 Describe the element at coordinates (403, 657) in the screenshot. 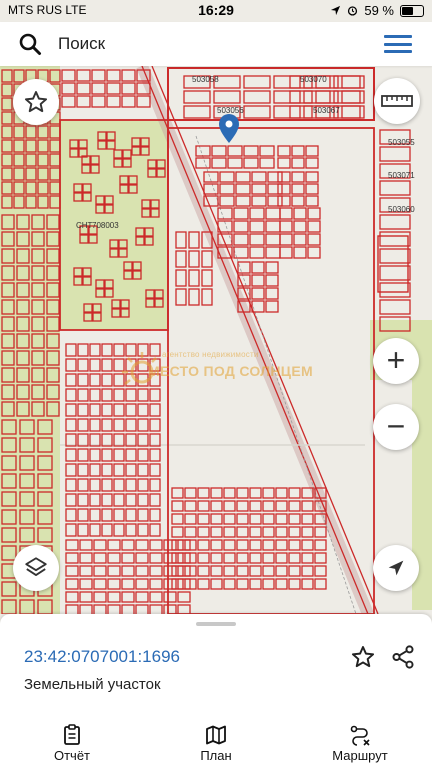

I see `share-icon` at that location.